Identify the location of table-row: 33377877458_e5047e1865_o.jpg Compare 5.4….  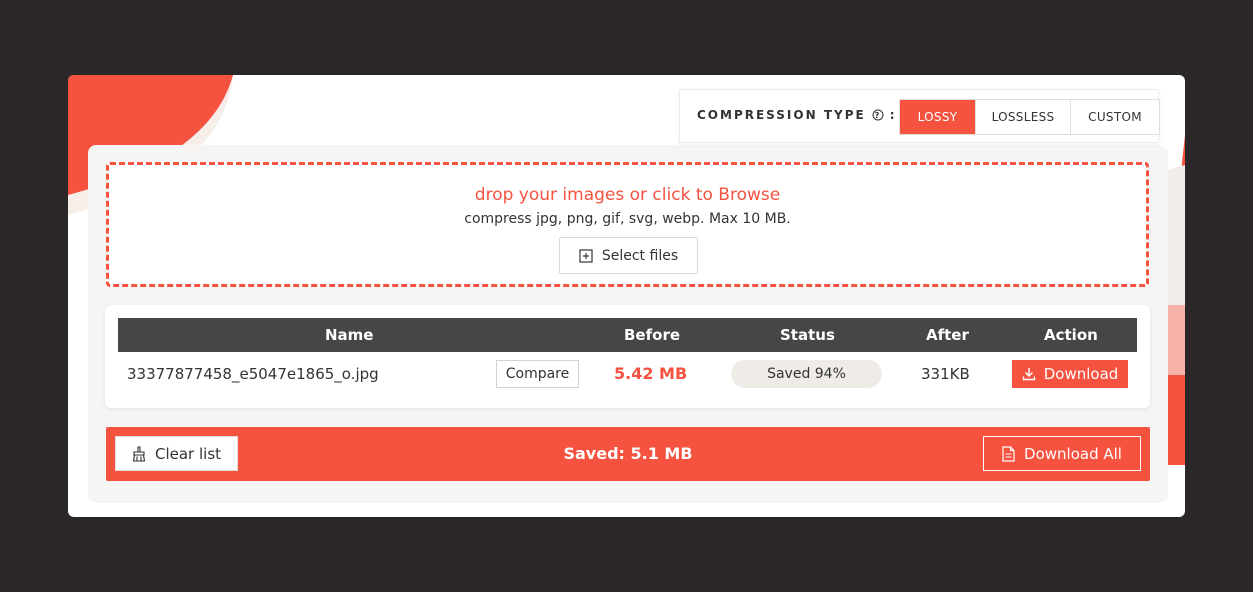
(627, 374).